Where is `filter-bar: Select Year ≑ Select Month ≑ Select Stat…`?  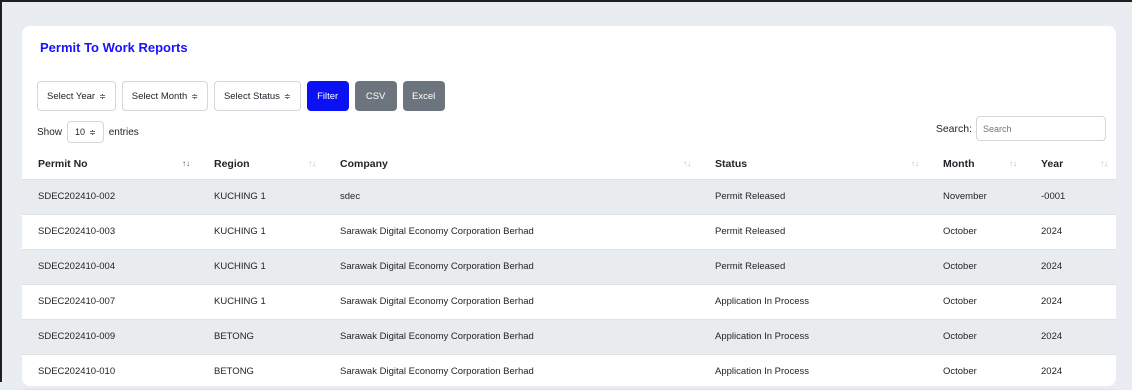 filter-bar: Select Year ≑ Select Month ≑ Select Stat… is located at coordinates (244, 96).